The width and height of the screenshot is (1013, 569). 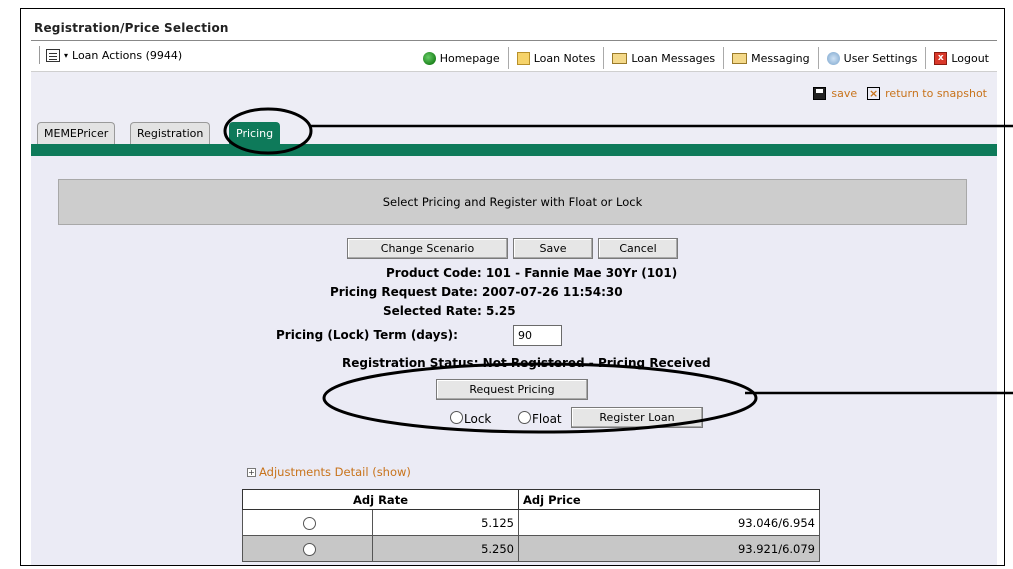 What do you see at coordinates (380, 499) in the screenshot?
I see `adj-rate-header: Adj Rate` at bounding box center [380, 499].